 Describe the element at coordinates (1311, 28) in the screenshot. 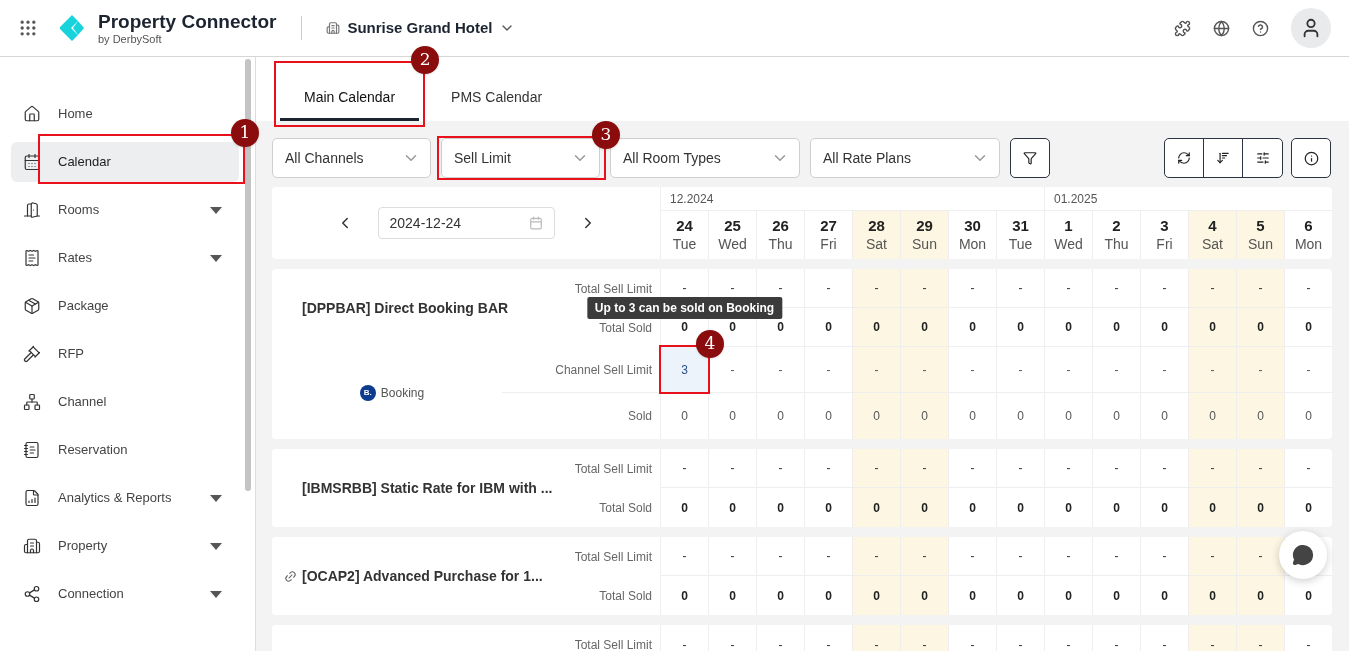

I see `avatar-button` at that location.